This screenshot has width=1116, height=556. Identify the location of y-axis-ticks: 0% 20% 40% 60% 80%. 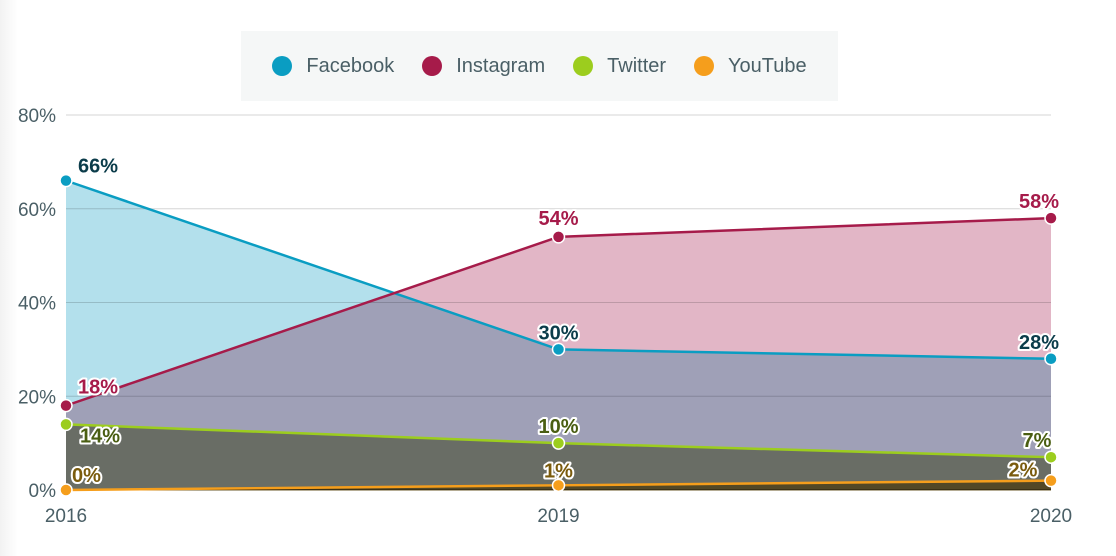
(37, 304).